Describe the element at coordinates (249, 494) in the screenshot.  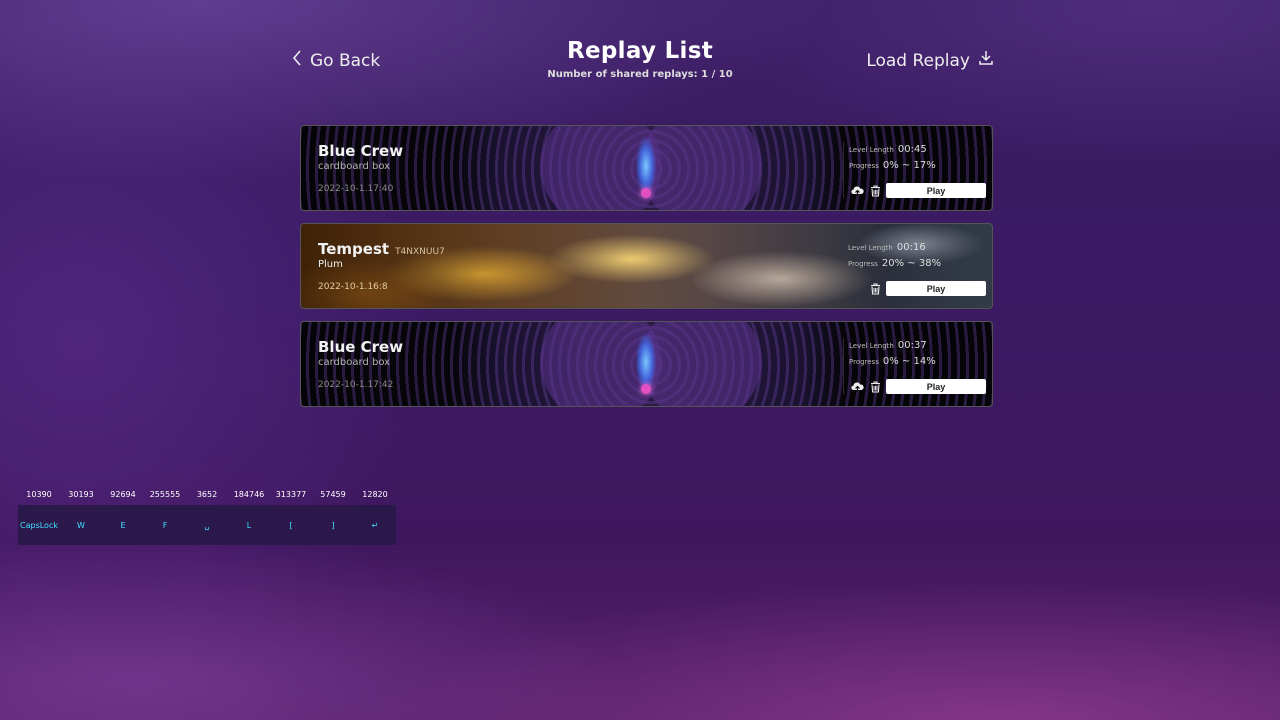
I see `key-count: 184746` at that location.